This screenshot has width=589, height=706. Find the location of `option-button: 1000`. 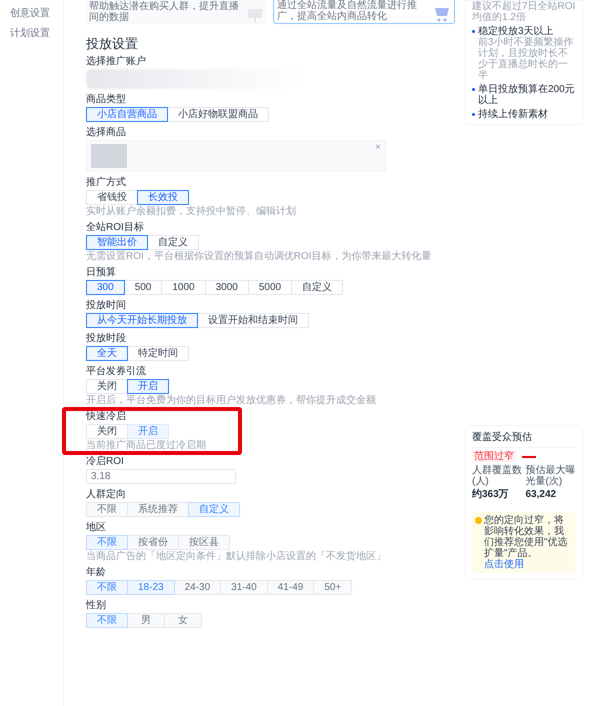

option-button: 1000 is located at coordinates (183, 287).